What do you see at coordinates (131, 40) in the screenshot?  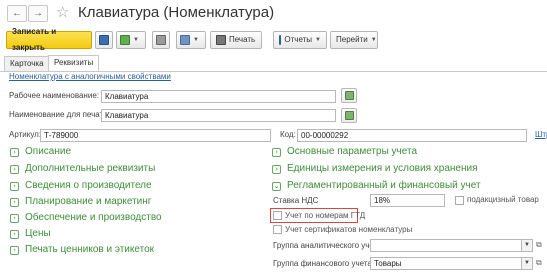 I see `create-based-on-button: ▼` at bounding box center [131, 40].